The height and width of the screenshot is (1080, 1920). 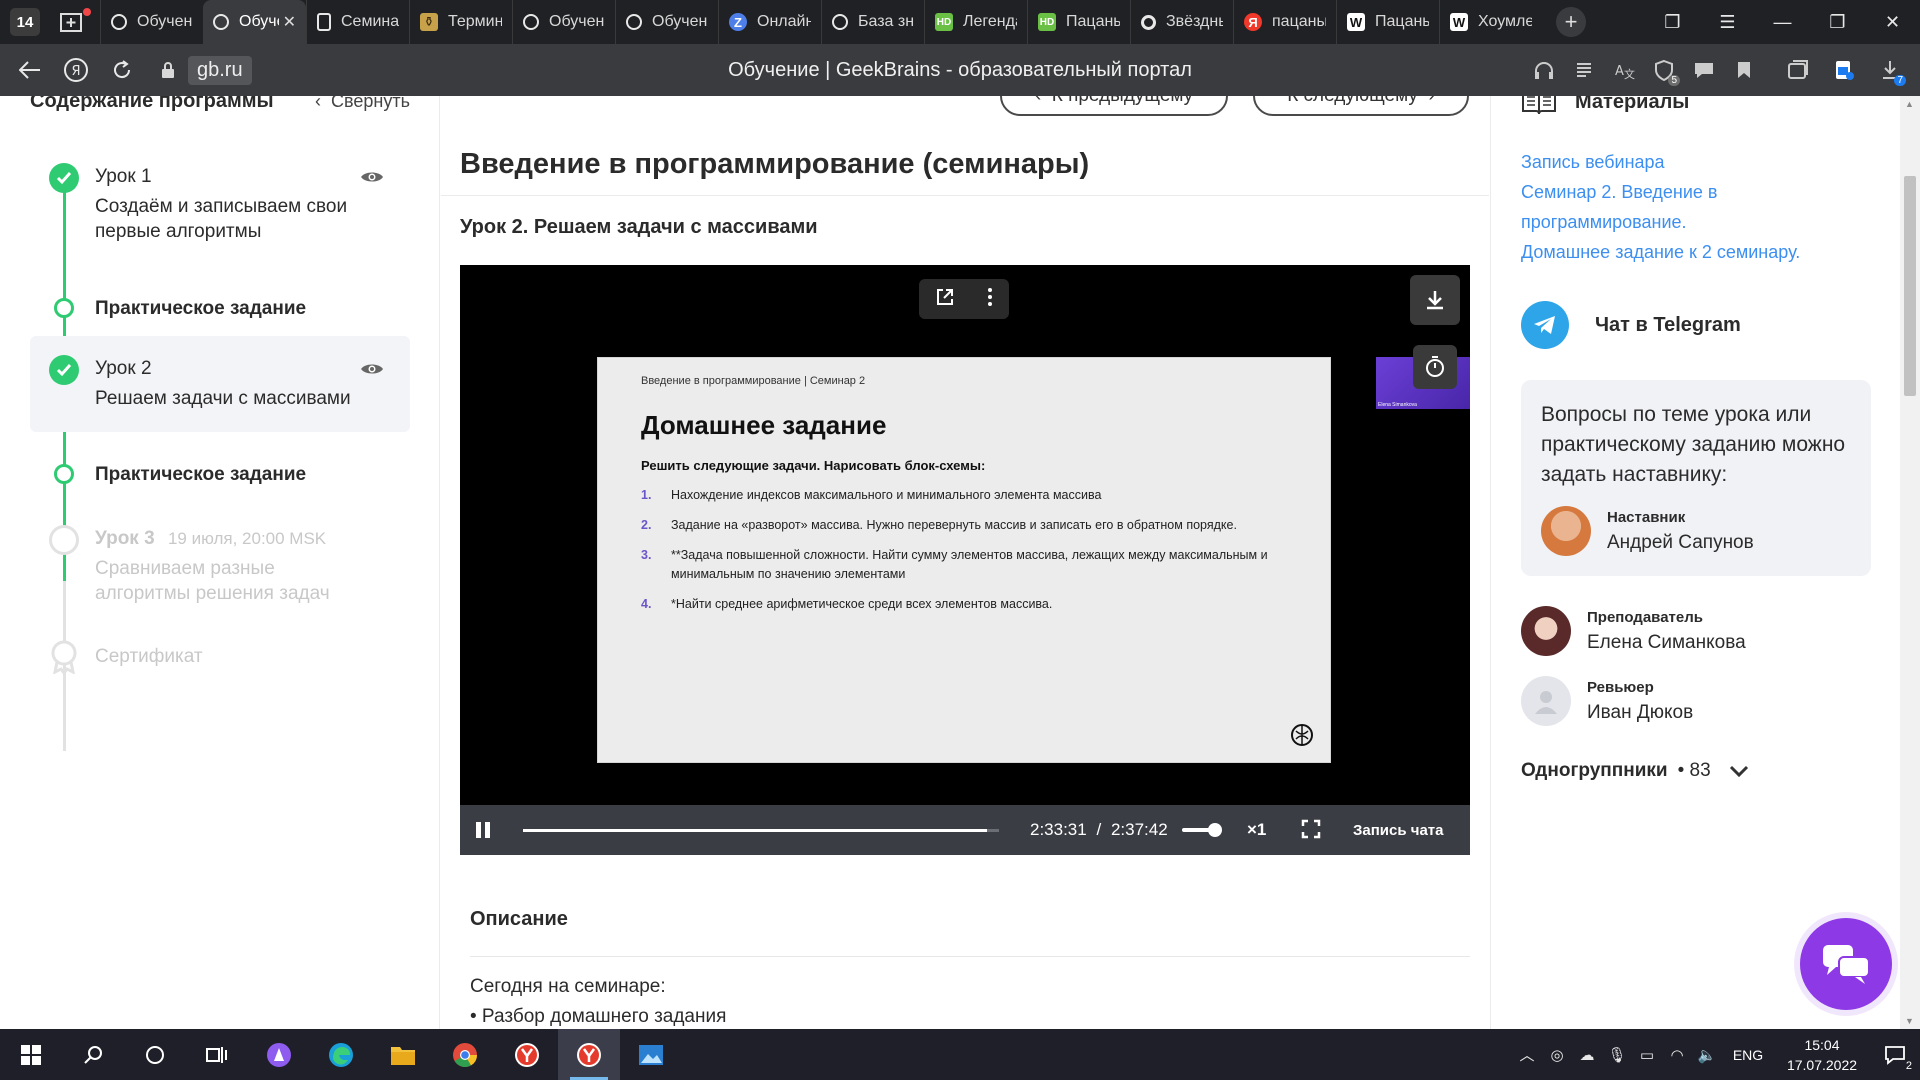 I want to click on tab-groups-button, so click(x=76, y=22).